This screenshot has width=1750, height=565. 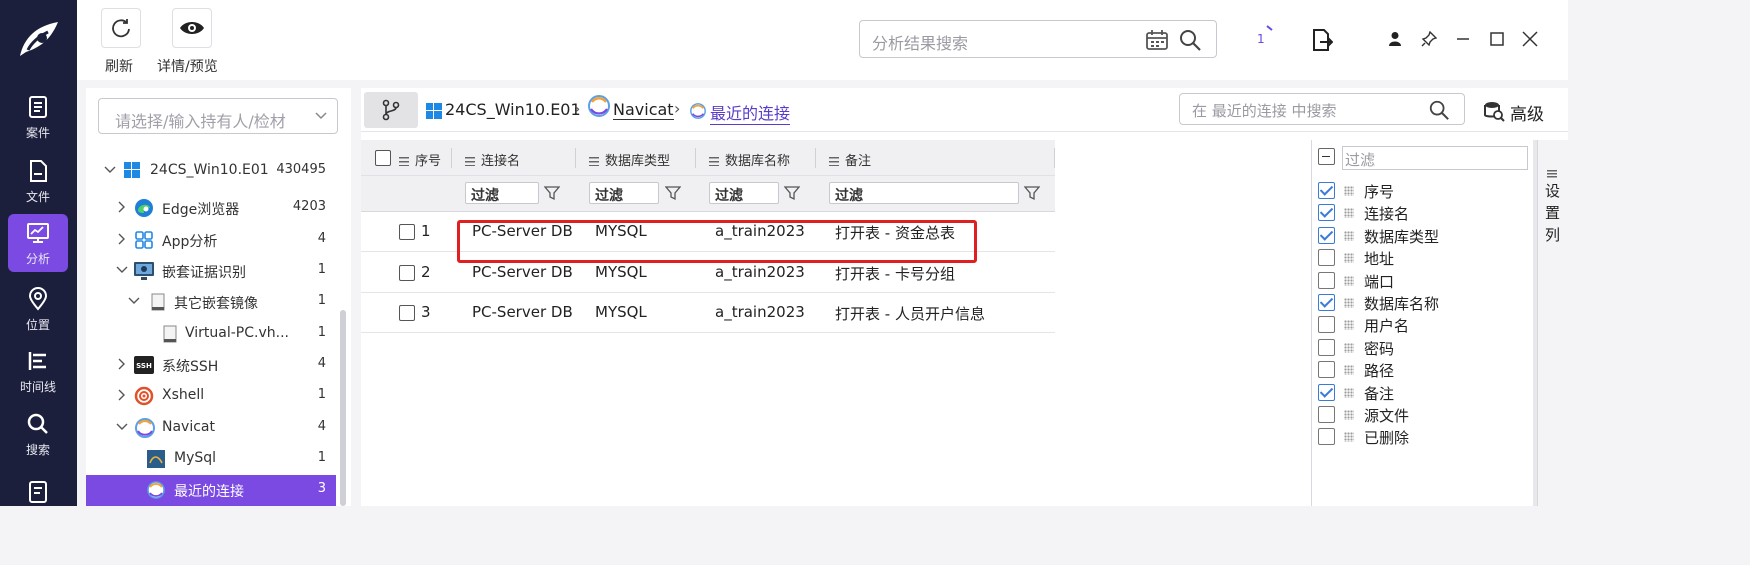 I want to click on column-settings-tab: 设置列, so click(x=1552, y=323).